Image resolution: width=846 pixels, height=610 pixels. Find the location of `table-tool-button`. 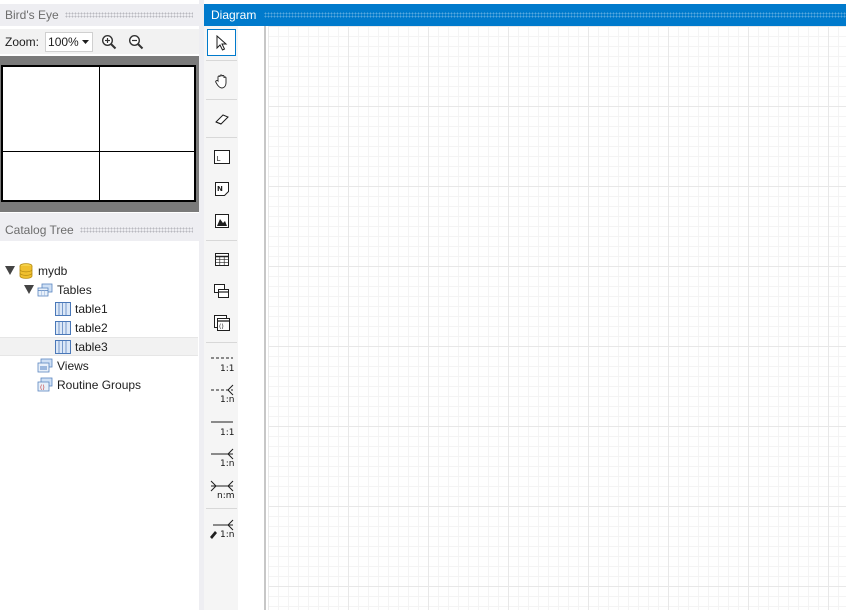

table-tool-button is located at coordinates (221, 259).